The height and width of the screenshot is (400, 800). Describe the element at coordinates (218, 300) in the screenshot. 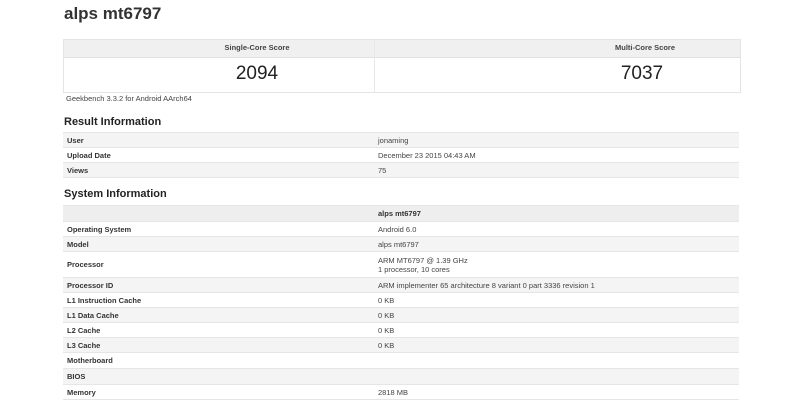

I see `row-label-l1-instruction-cache: L1 Instruction Cache` at that location.